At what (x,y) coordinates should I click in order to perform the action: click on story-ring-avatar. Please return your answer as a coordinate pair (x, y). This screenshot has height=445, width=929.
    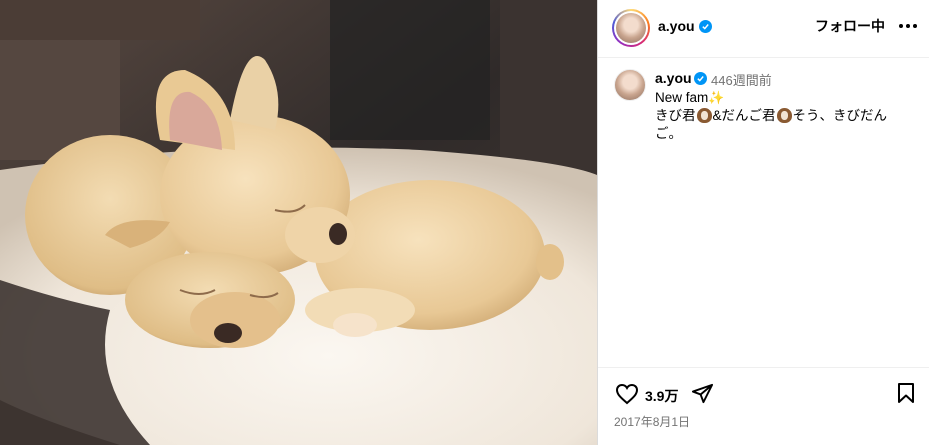
    Looking at the image, I should click on (631, 28).